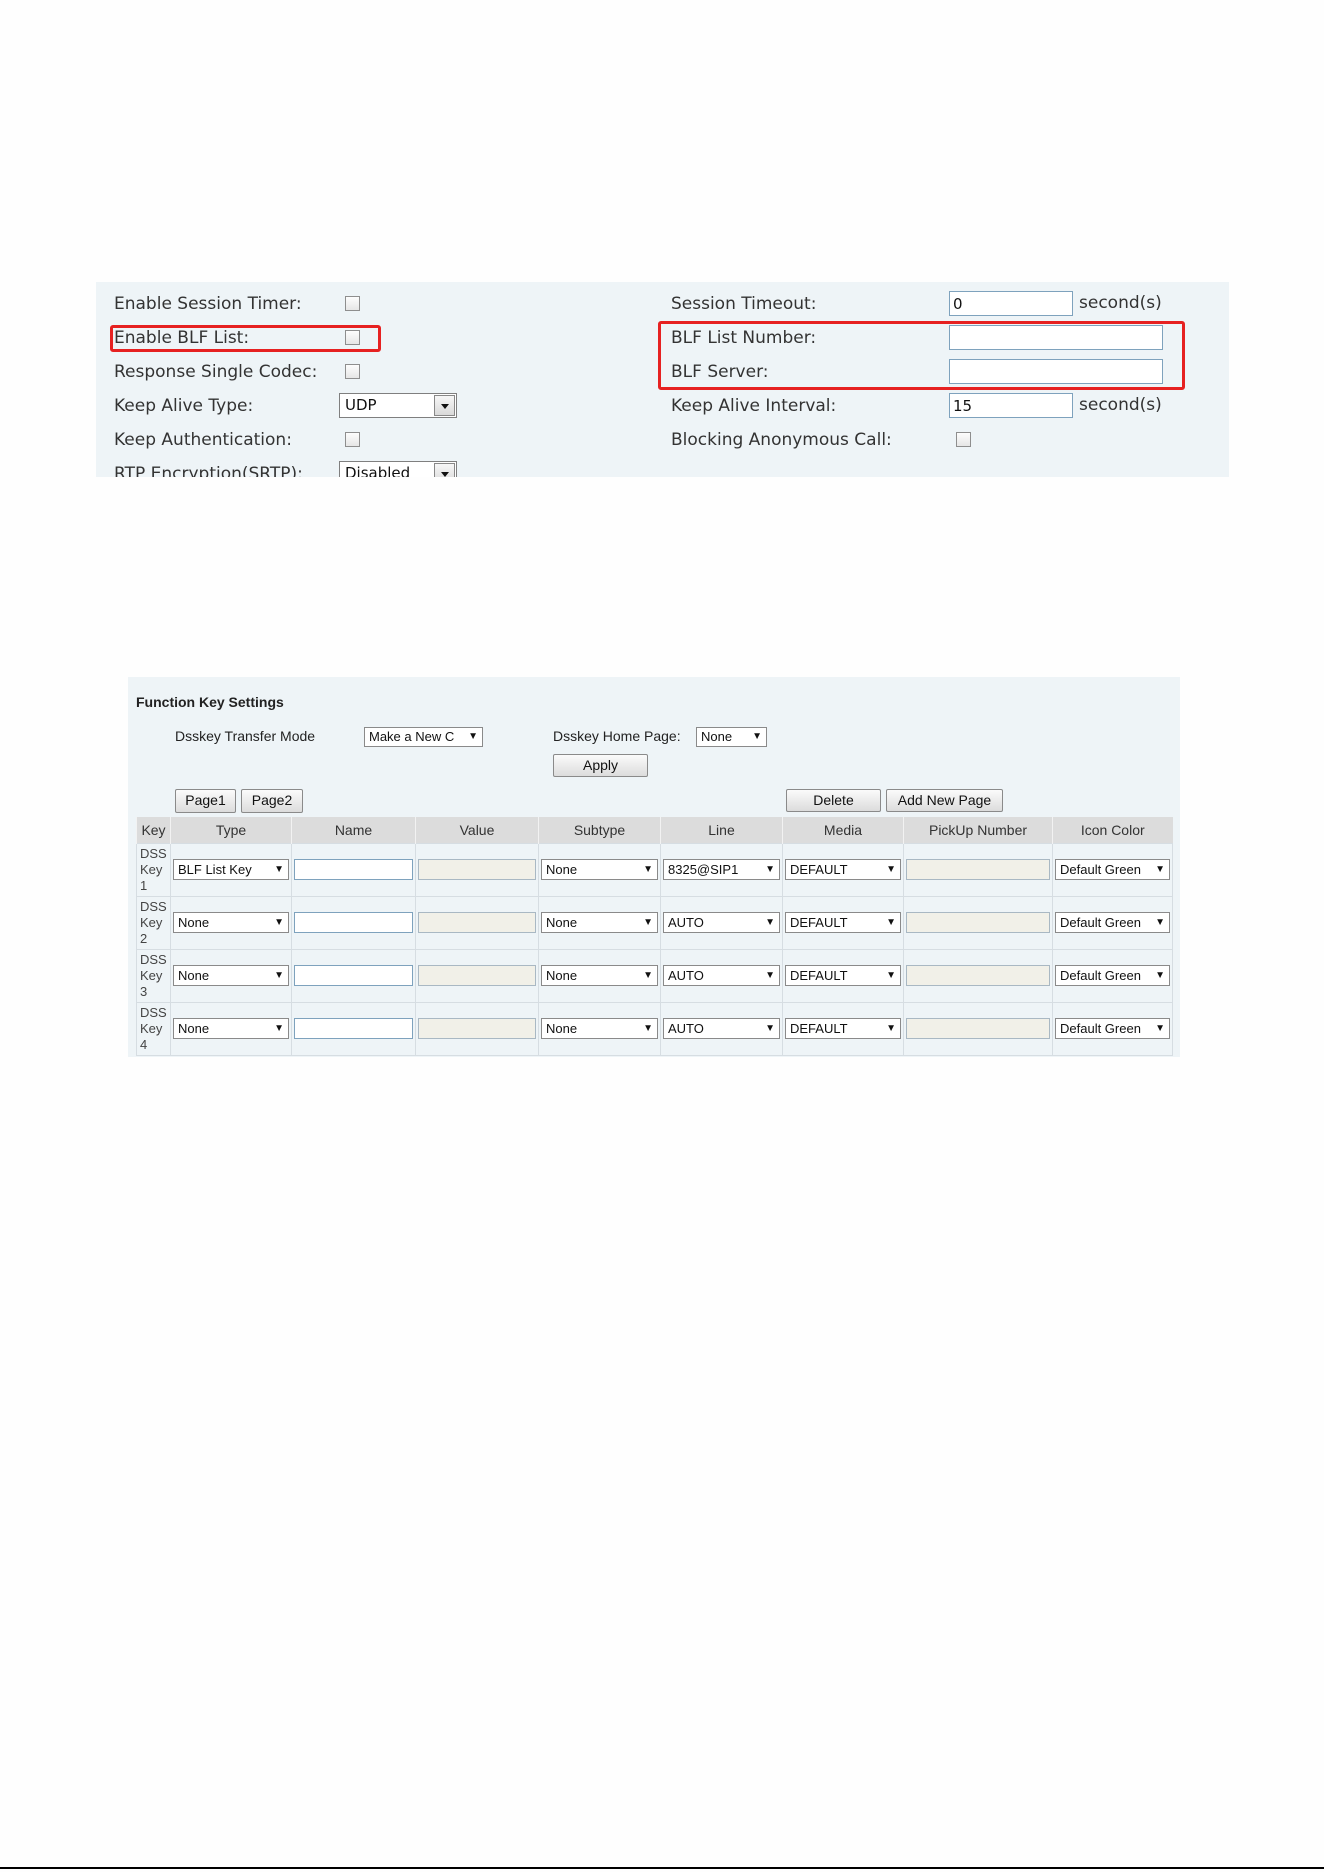 The height and width of the screenshot is (1872, 1324). I want to click on dsskey-transfer-mode-label: Dsskey Transfer Mode, so click(245, 736).